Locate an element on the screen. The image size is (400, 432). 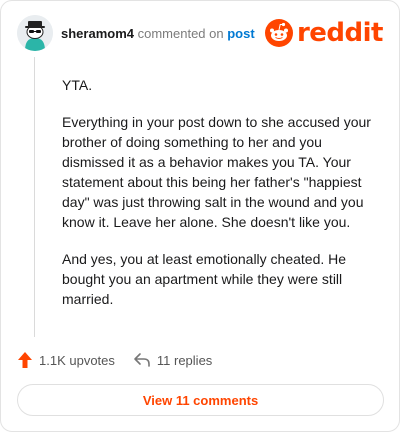
reddit-logo: reddit is located at coordinates (324, 33).